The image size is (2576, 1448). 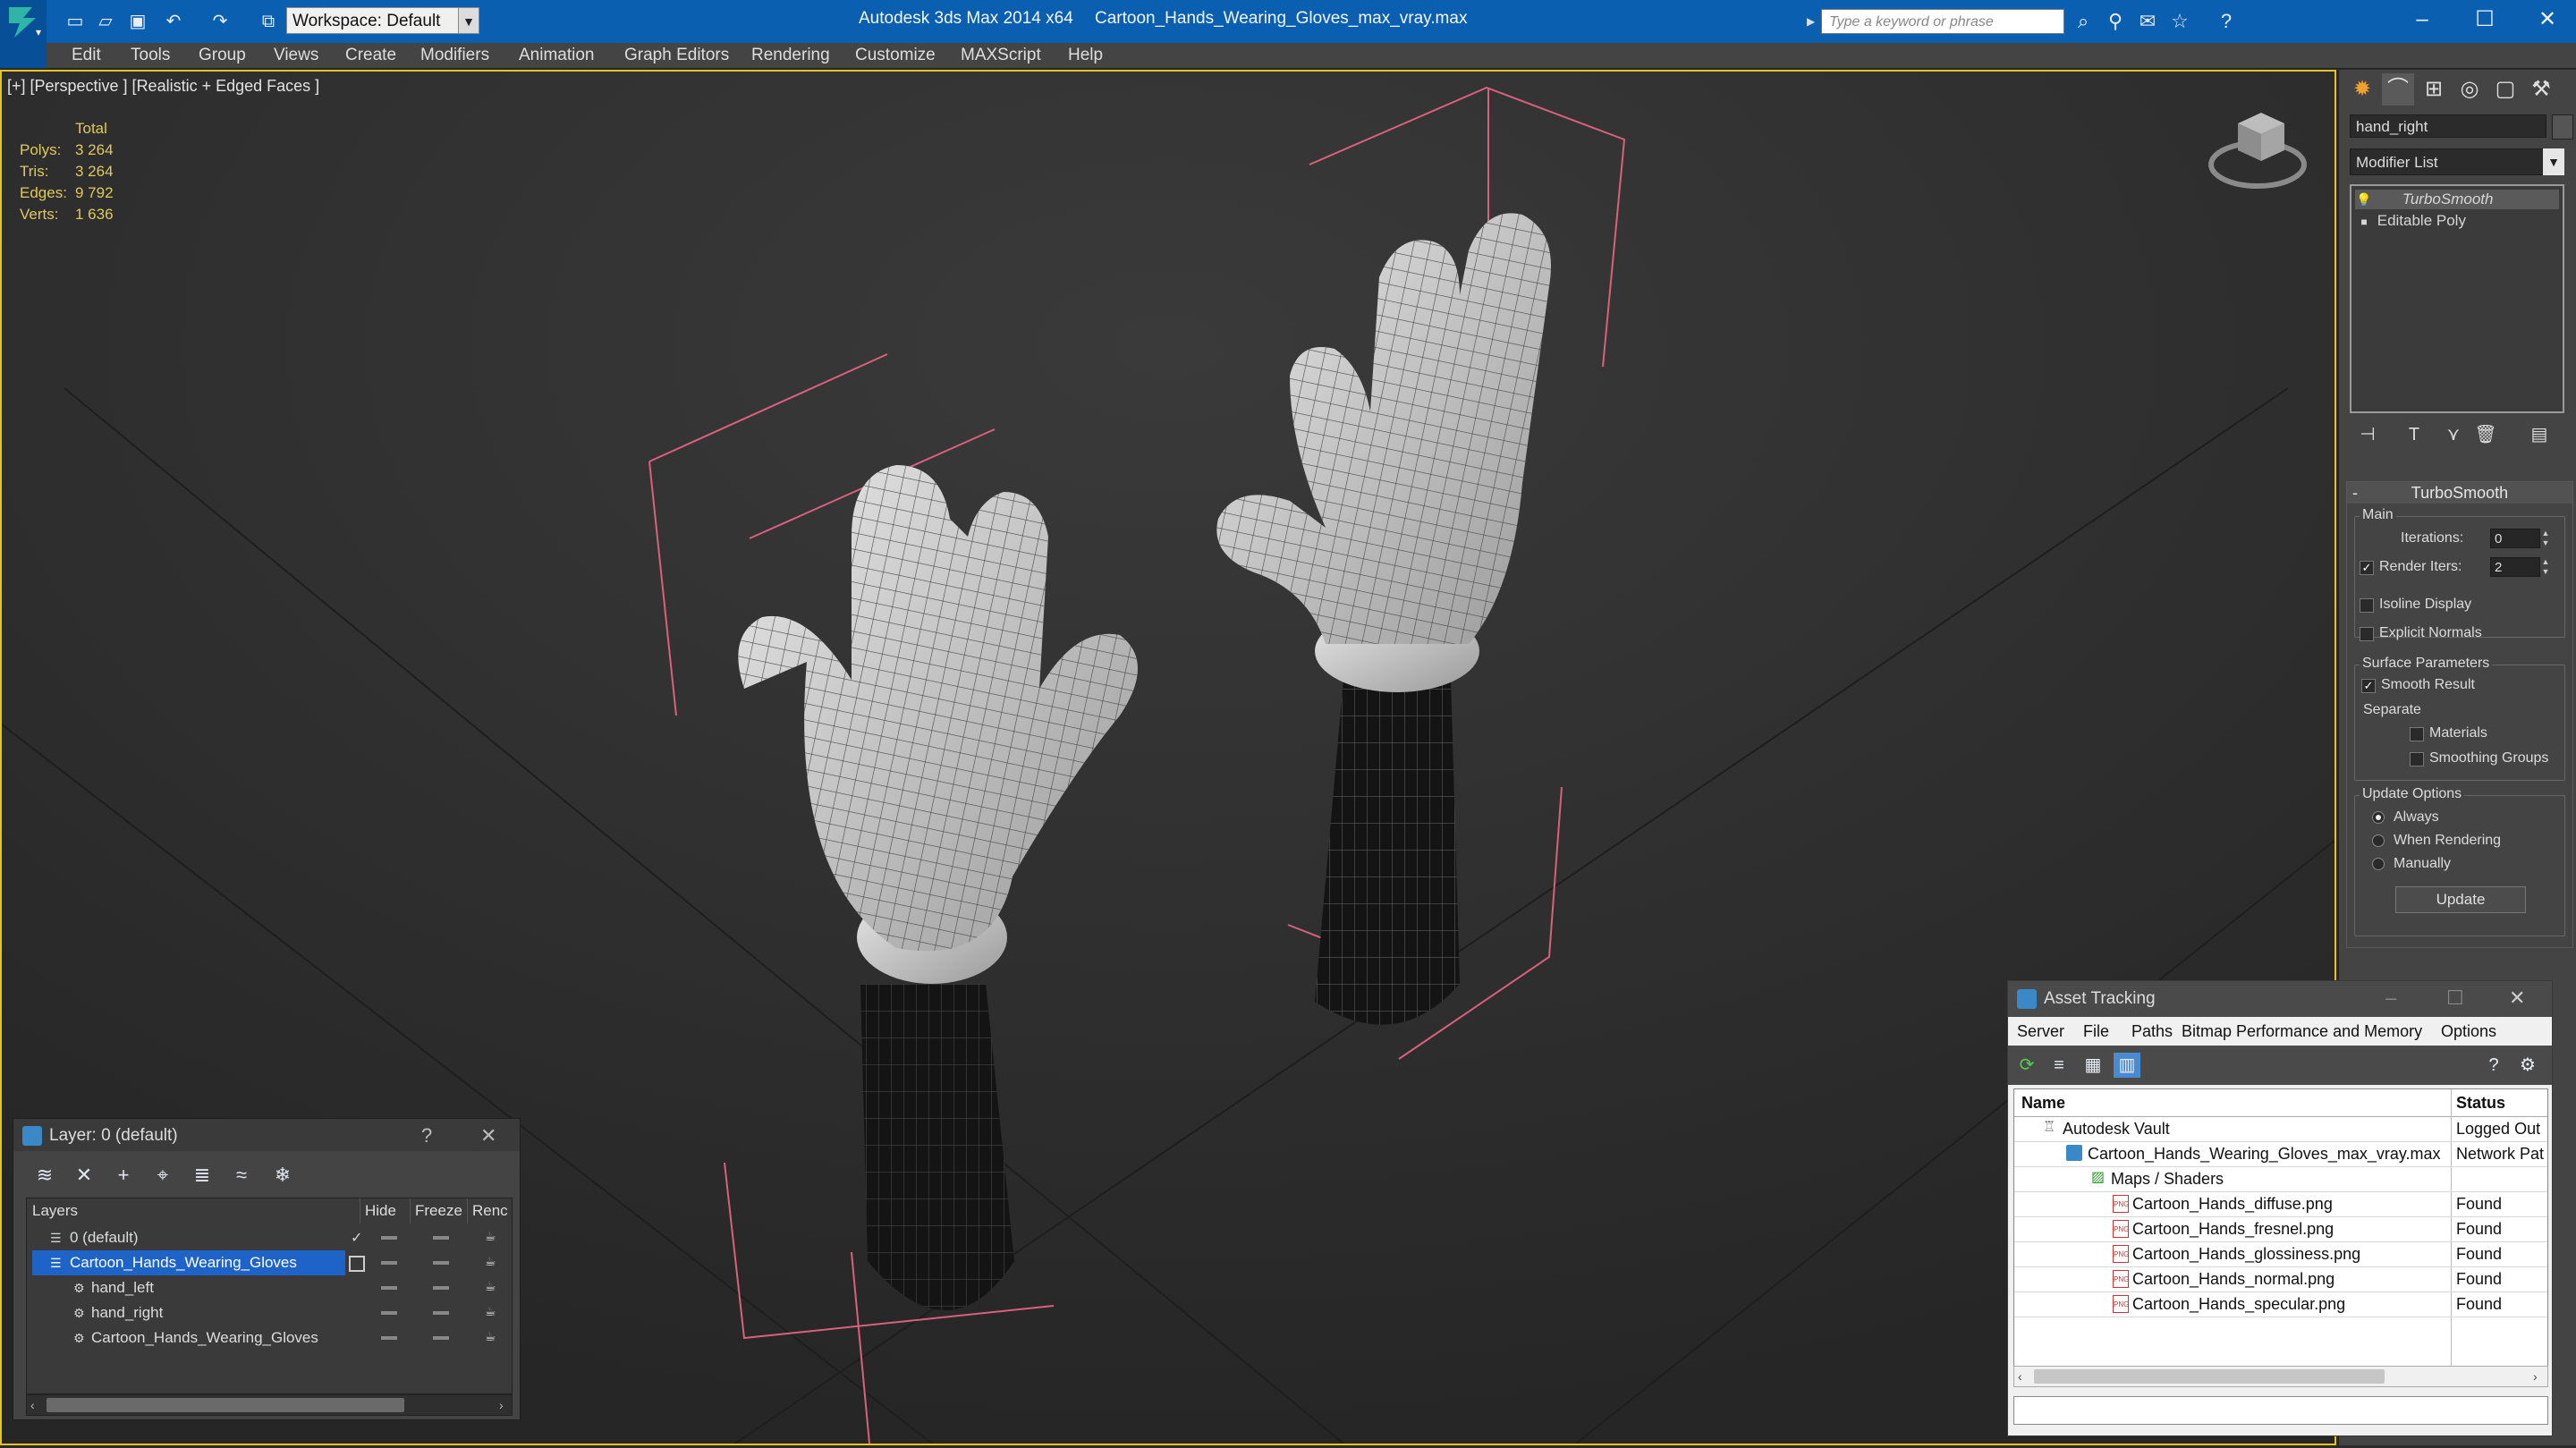 What do you see at coordinates (2515, 538) in the screenshot?
I see `iterations-spinner-input: 0` at bounding box center [2515, 538].